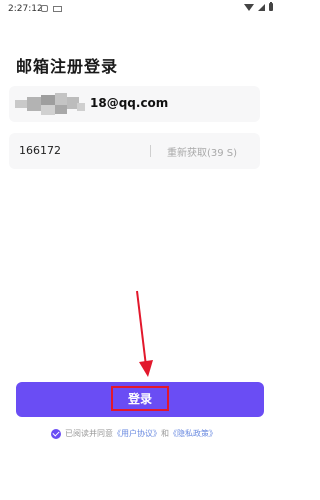 Image resolution: width=320 pixels, height=500 pixels. What do you see at coordinates (25, 9) in the screenshot?
I see `status-time: 2:27:12` at bounding box center [25, 9].